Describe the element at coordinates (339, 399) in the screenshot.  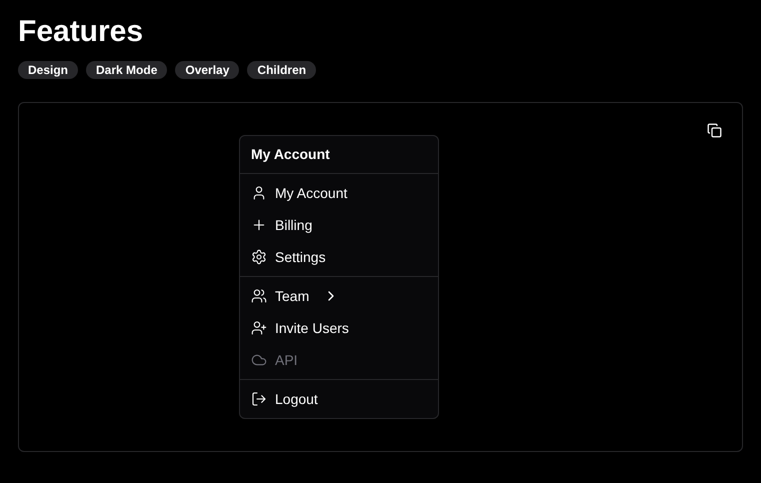
I see `menu-item: Logout` at that location.